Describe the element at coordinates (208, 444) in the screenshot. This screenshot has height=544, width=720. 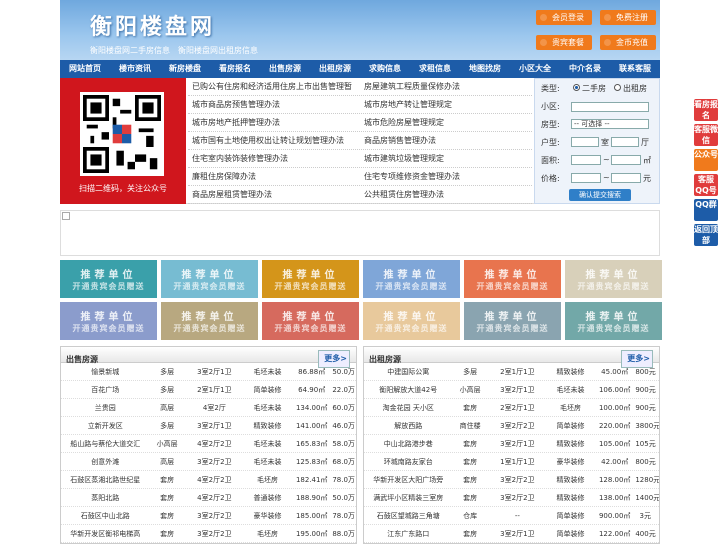
I see `table-row: 船山路与蔡伦大道交汇 小高层 4室2厅2卫 毛坯未装 165.83㎡ 58.0万` at that location.